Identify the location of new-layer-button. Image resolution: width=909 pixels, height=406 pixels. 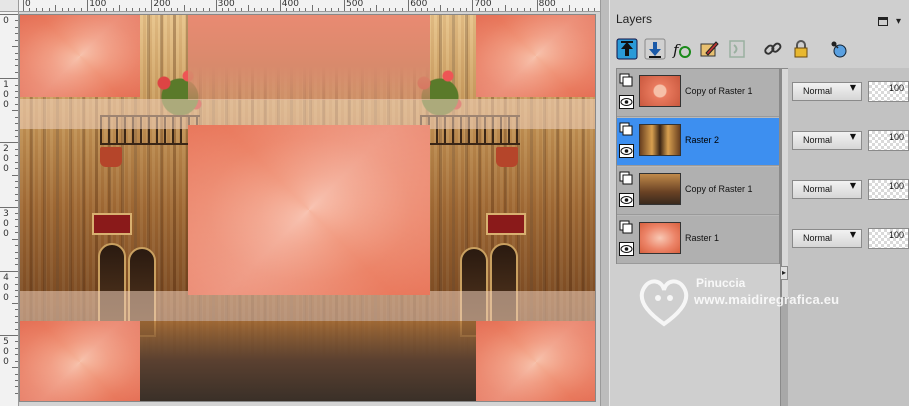
(839, 49).